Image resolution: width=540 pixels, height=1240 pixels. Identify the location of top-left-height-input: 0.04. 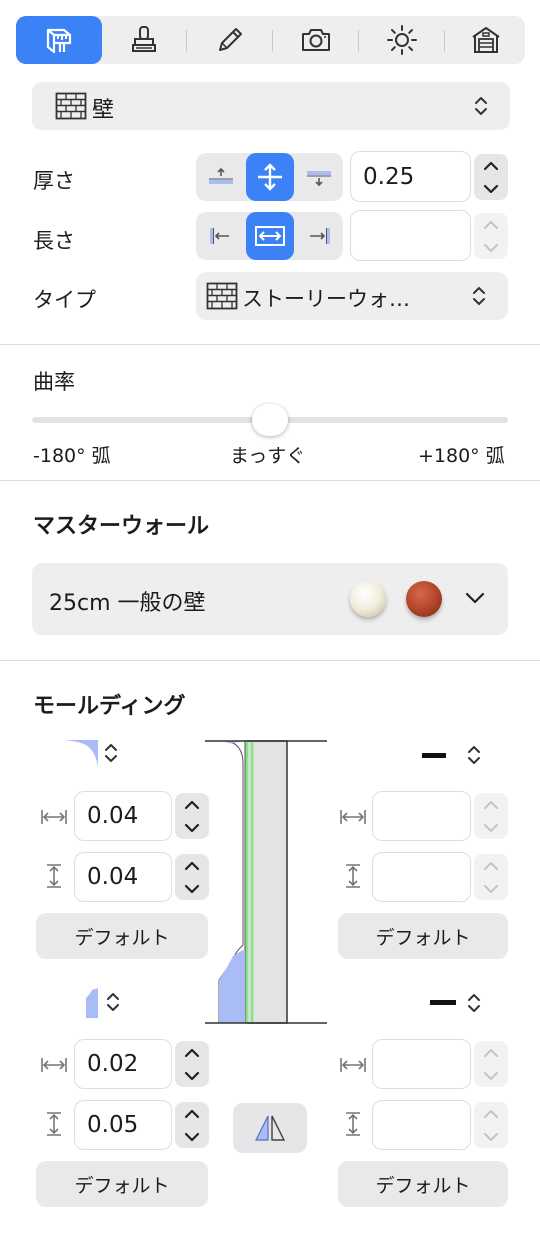
(123, 877).